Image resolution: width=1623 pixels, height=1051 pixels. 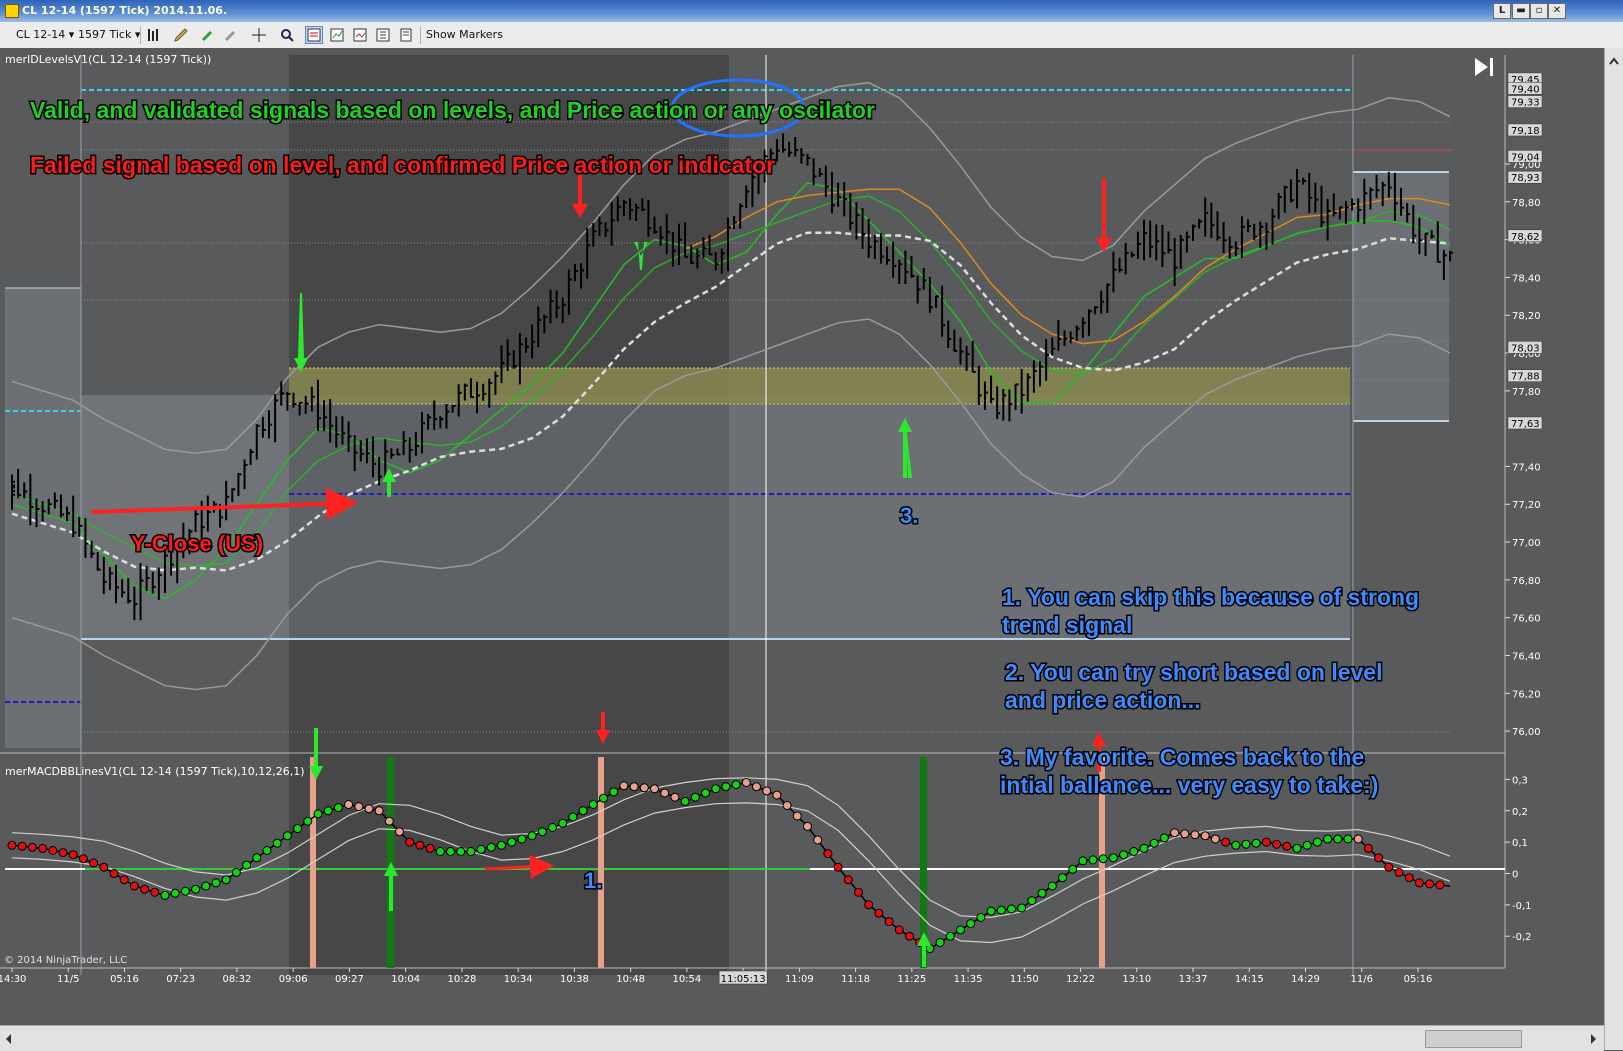 I want to click on template-icon, so click(x=406, y=35).